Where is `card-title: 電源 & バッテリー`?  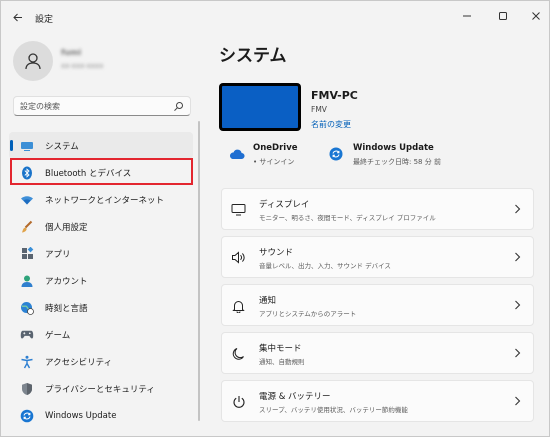
card-title: 電源 & バッテリー is located at coordinates (295, 397).